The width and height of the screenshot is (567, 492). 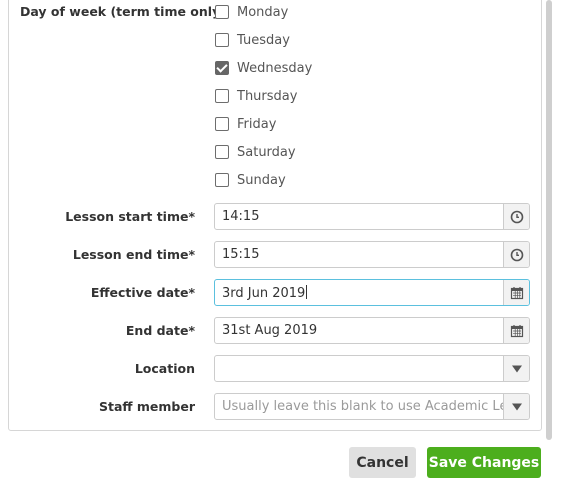 What do you see at coordinates (264, 293) in the screenshot?
I see `effective-date-value: 3rd Jun 2019` at bounding box center [264, 293].